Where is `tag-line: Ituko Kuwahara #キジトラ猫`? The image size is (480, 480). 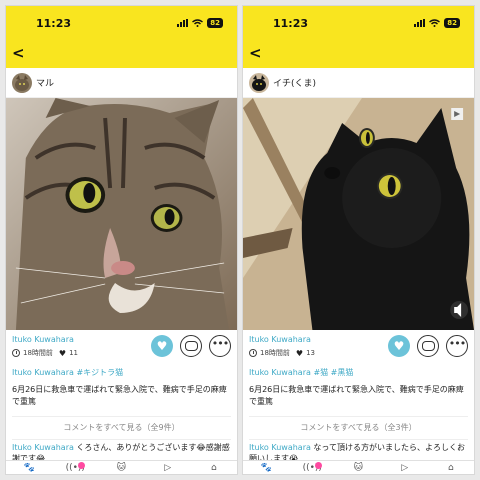
tag-line: Ituko Kuwahara #キジトラ猫 is located at coordinates (121, 373).